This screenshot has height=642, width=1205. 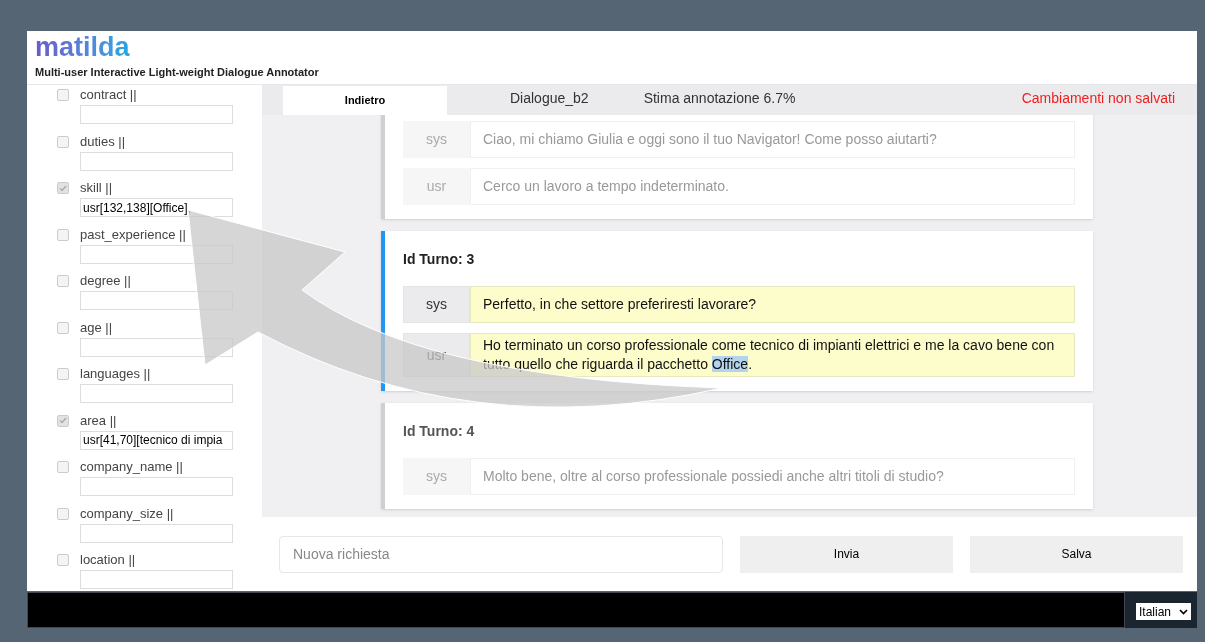 What do you see at coordinates (1183, 611) in the screenshot?
I see `chevron-down-icon` at bounding box center [1183, 611].